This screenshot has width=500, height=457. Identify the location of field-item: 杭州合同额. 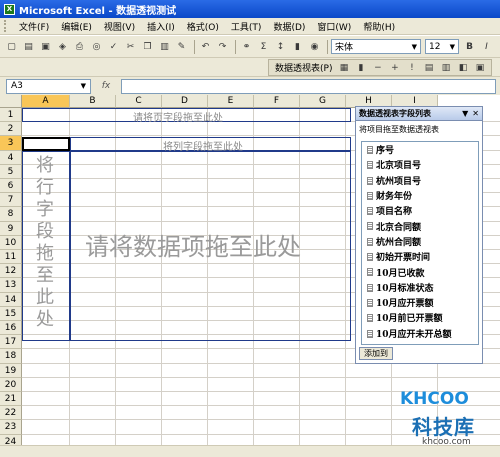
(420, 241).